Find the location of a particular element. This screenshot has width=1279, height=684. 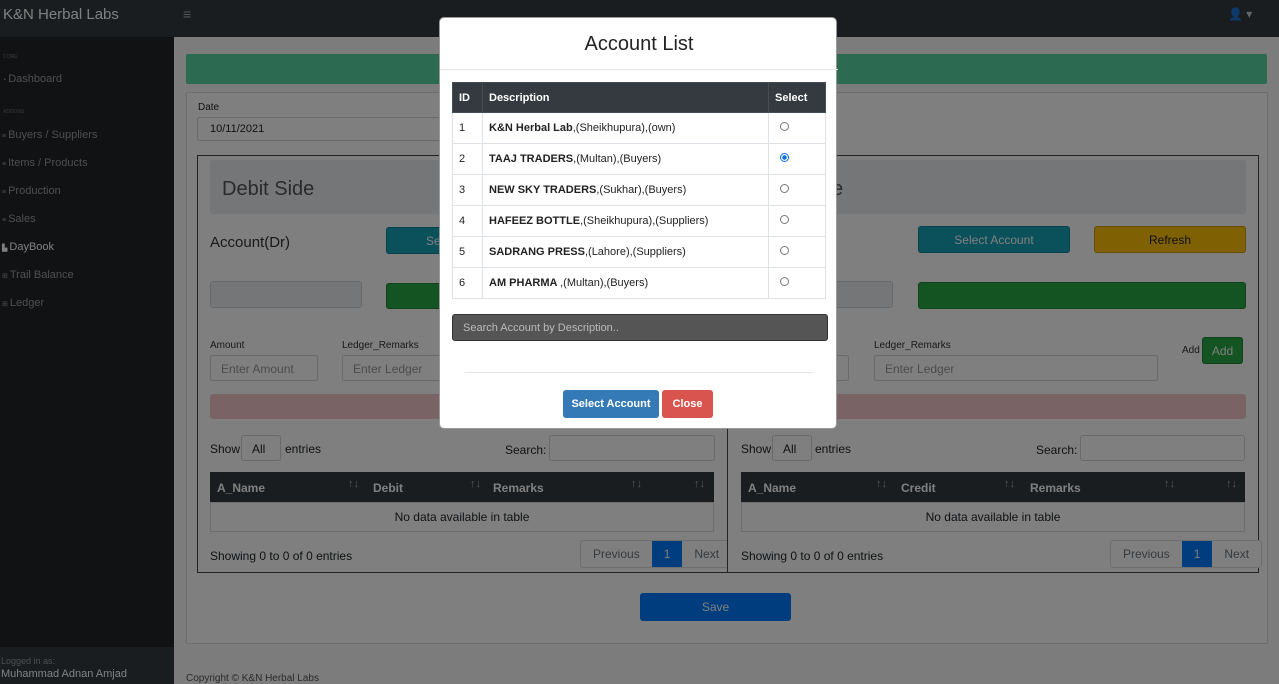

account-description: SADRANG PRESS,(Lahore),(Suppliers) is located at coordinates (625, 252).